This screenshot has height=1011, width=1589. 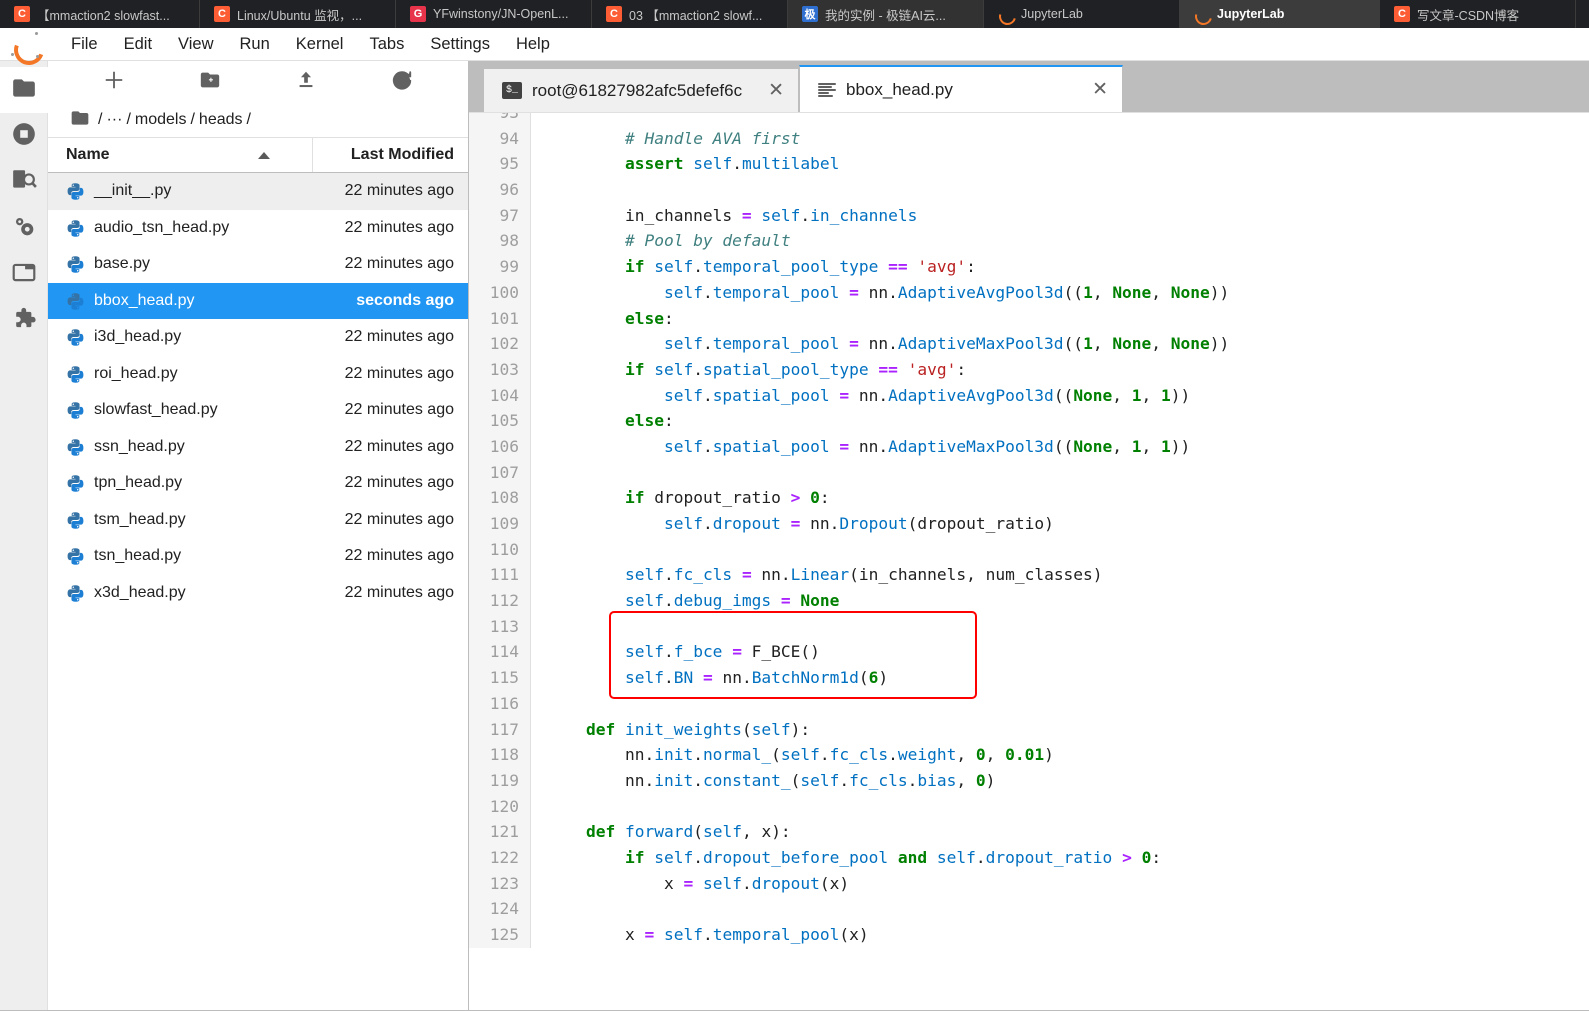 What do you see at coordinates (1068, 781) in the screenshot?
I see `code-line: nn.init.constant_(self.fc_cls.bias, 0)` at bounding box center [1068, 781].